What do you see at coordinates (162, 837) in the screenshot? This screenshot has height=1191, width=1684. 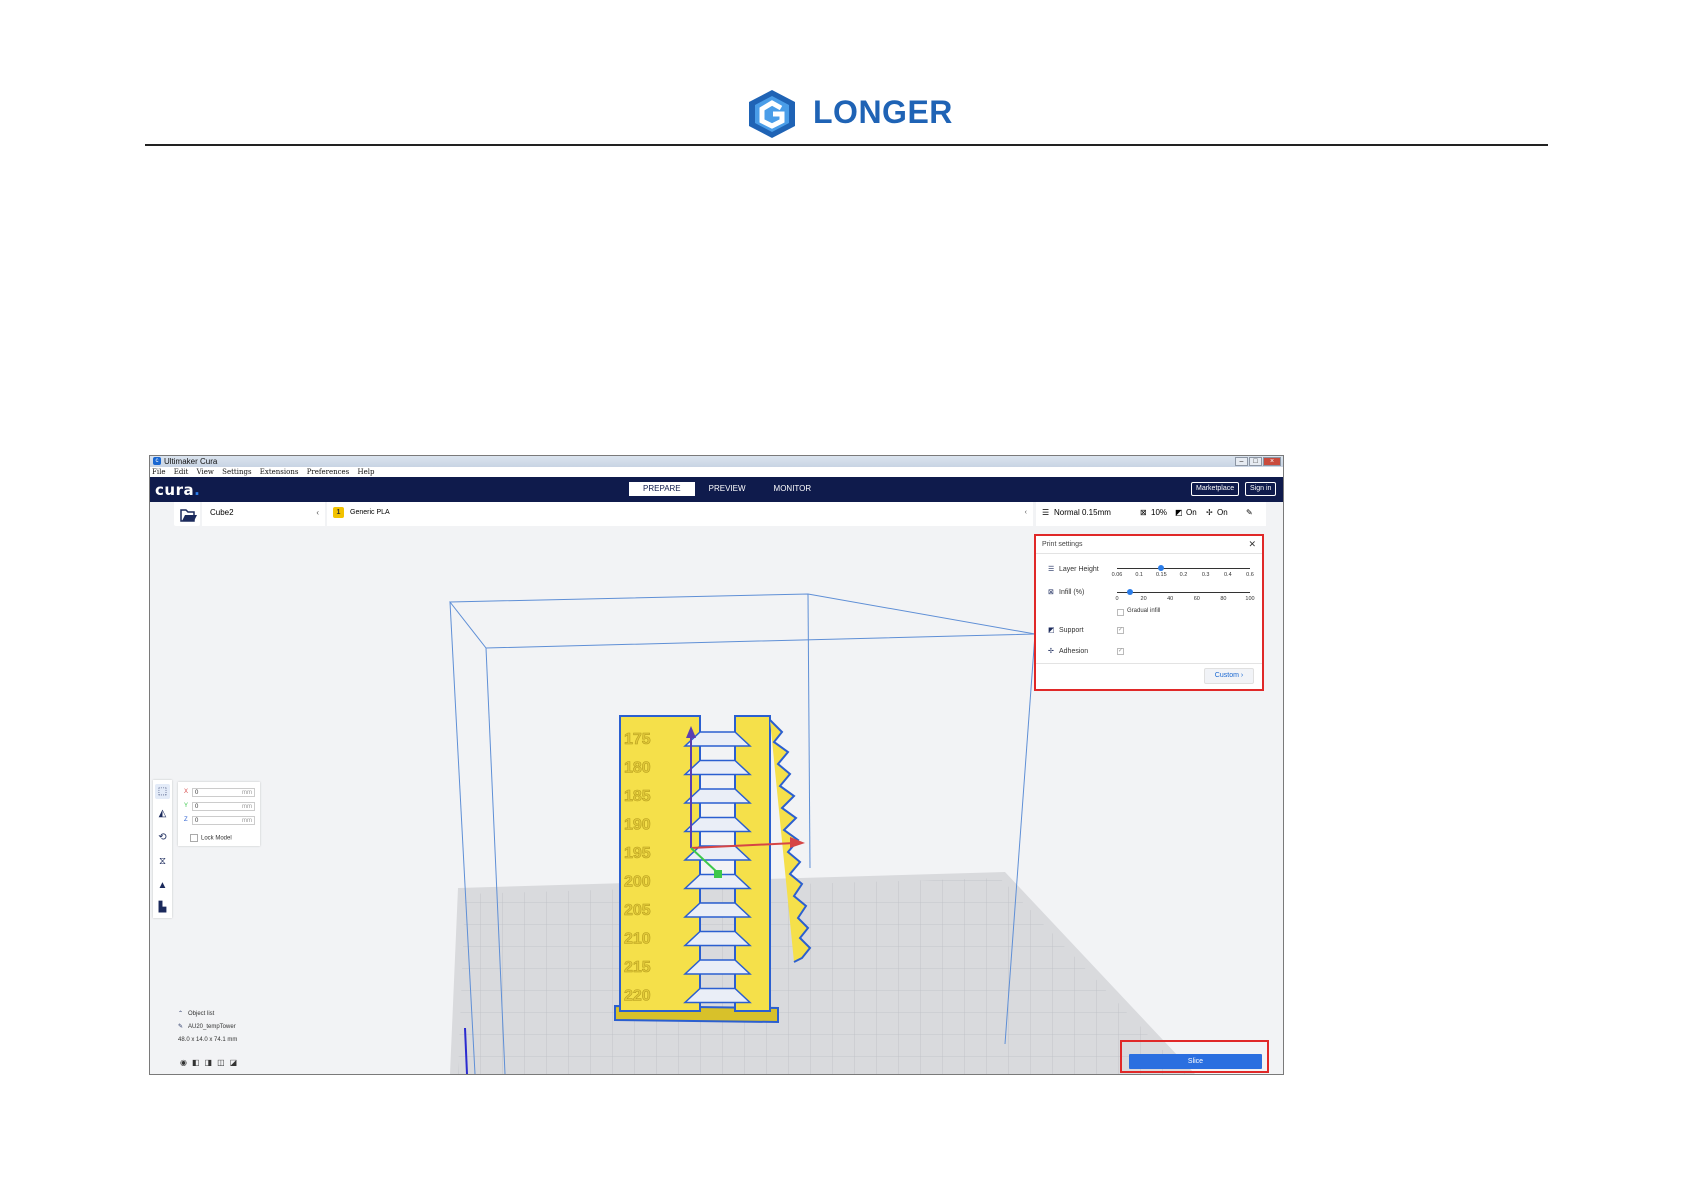 I see `rotate-tool-icon: ⟲` at bounding box center [162, 837].